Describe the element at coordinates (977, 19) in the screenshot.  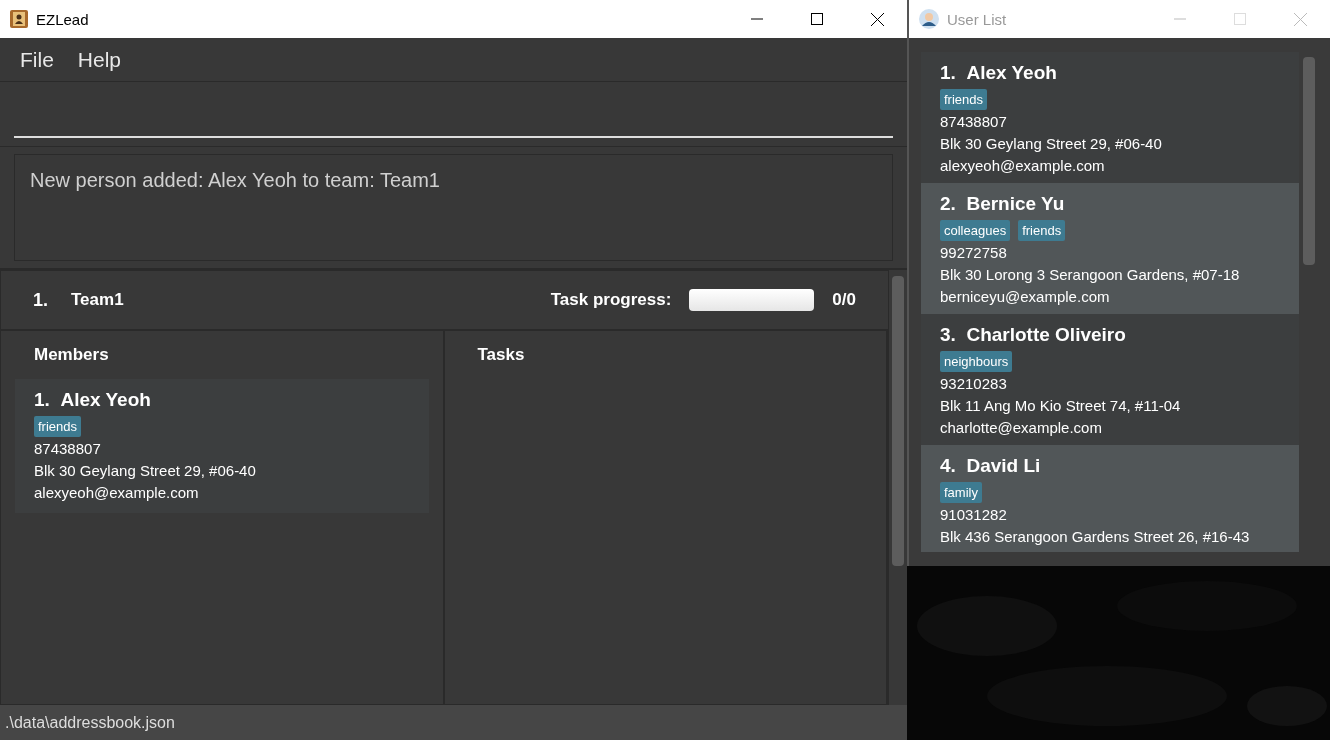
I see `window-title: User List` at that location.